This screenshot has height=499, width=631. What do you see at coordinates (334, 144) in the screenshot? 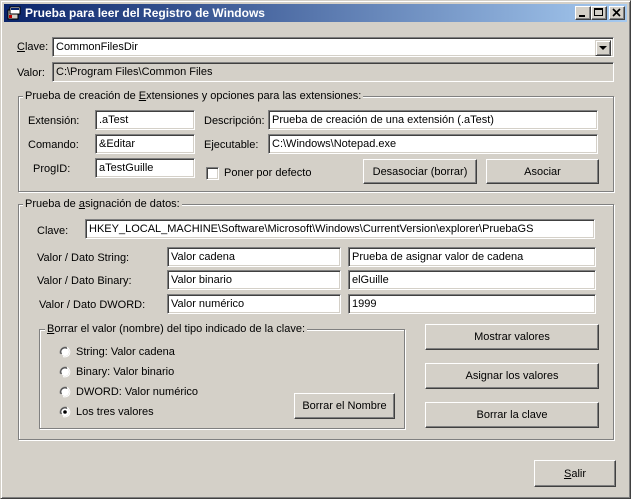
I see `ejecutable-input-value: C:\Windows\Notepad.exe` at bounding box center [334, 144].